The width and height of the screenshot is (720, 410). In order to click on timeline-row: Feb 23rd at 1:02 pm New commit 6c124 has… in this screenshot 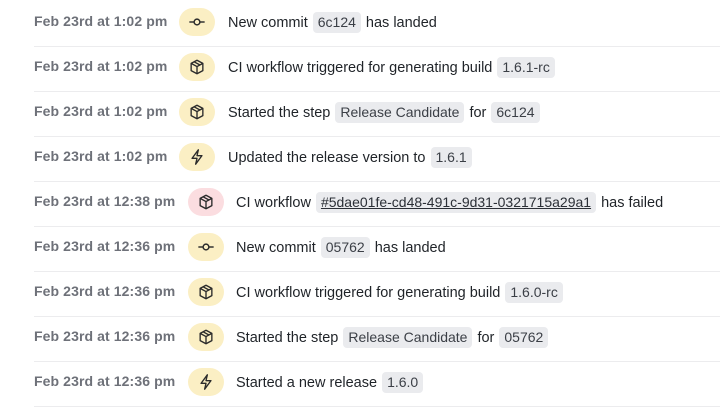, I will do `click(377, 24)`.